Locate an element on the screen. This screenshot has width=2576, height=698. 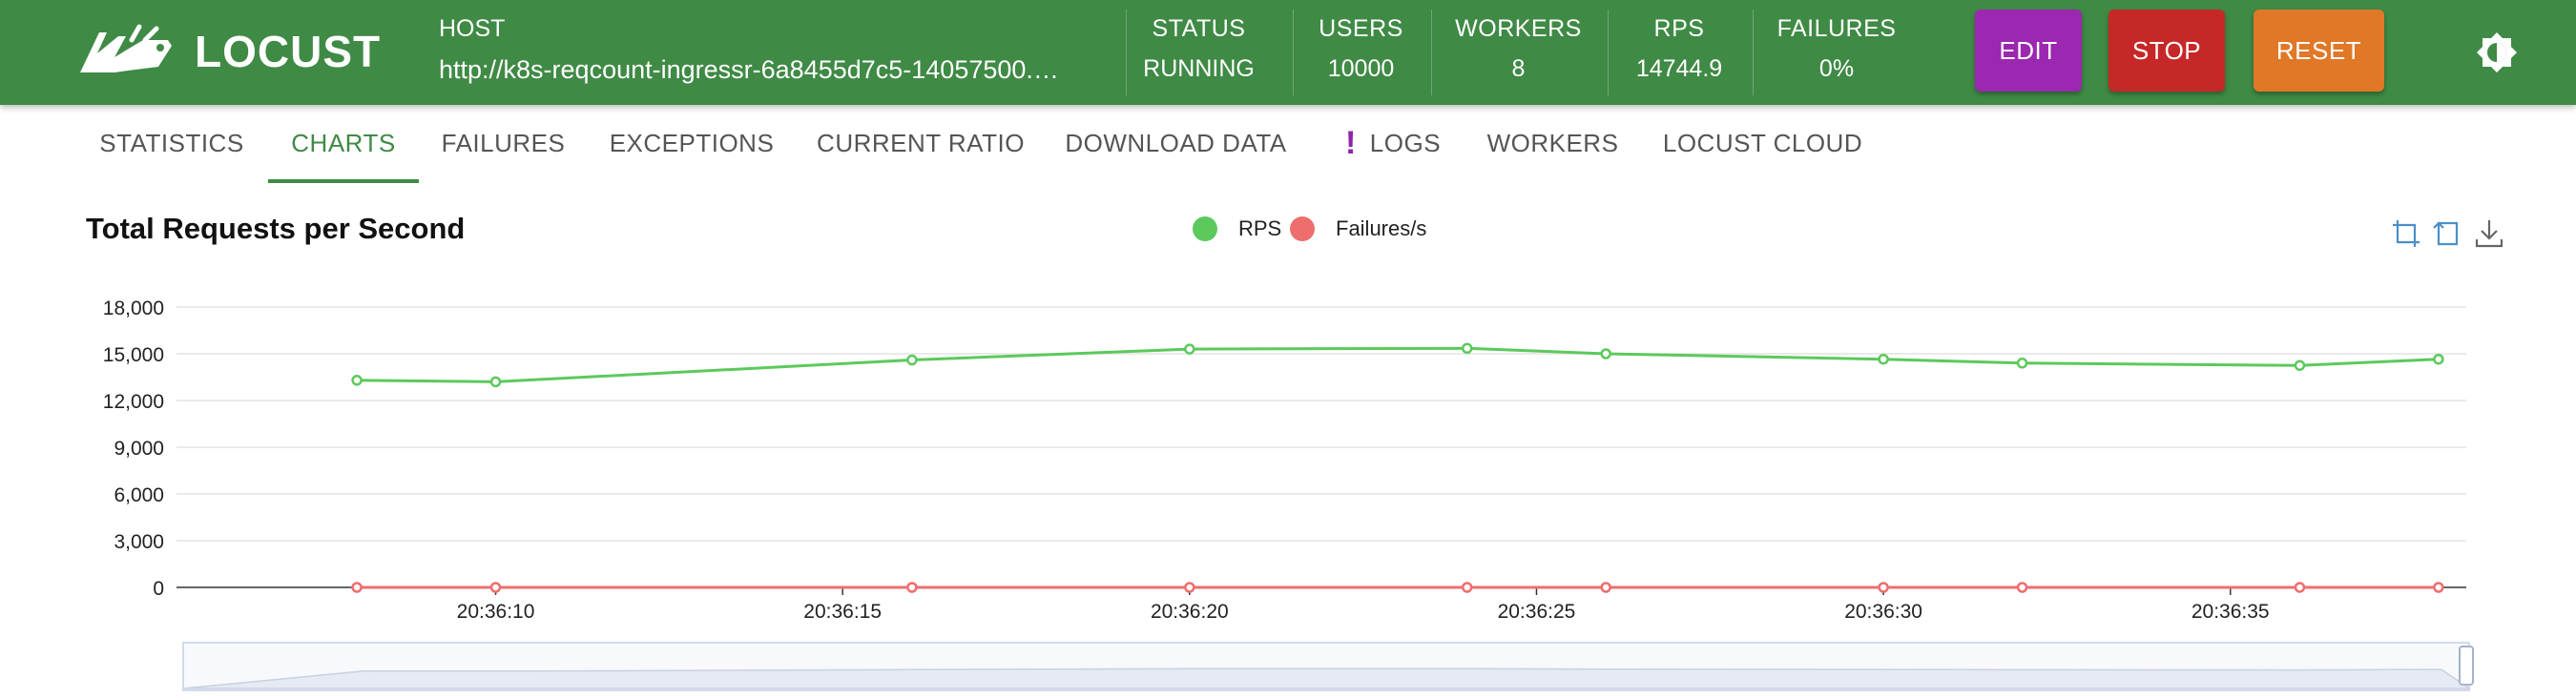
y-tick-label: 0 is located at coordinates (158, 589).